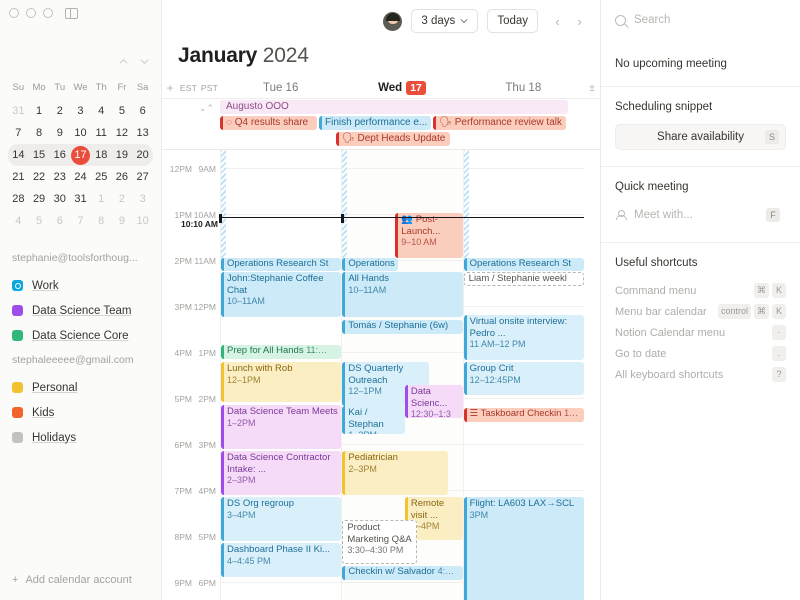 This screenshot has height=600, width=800. I want to click on avatar, so click(393, 21).